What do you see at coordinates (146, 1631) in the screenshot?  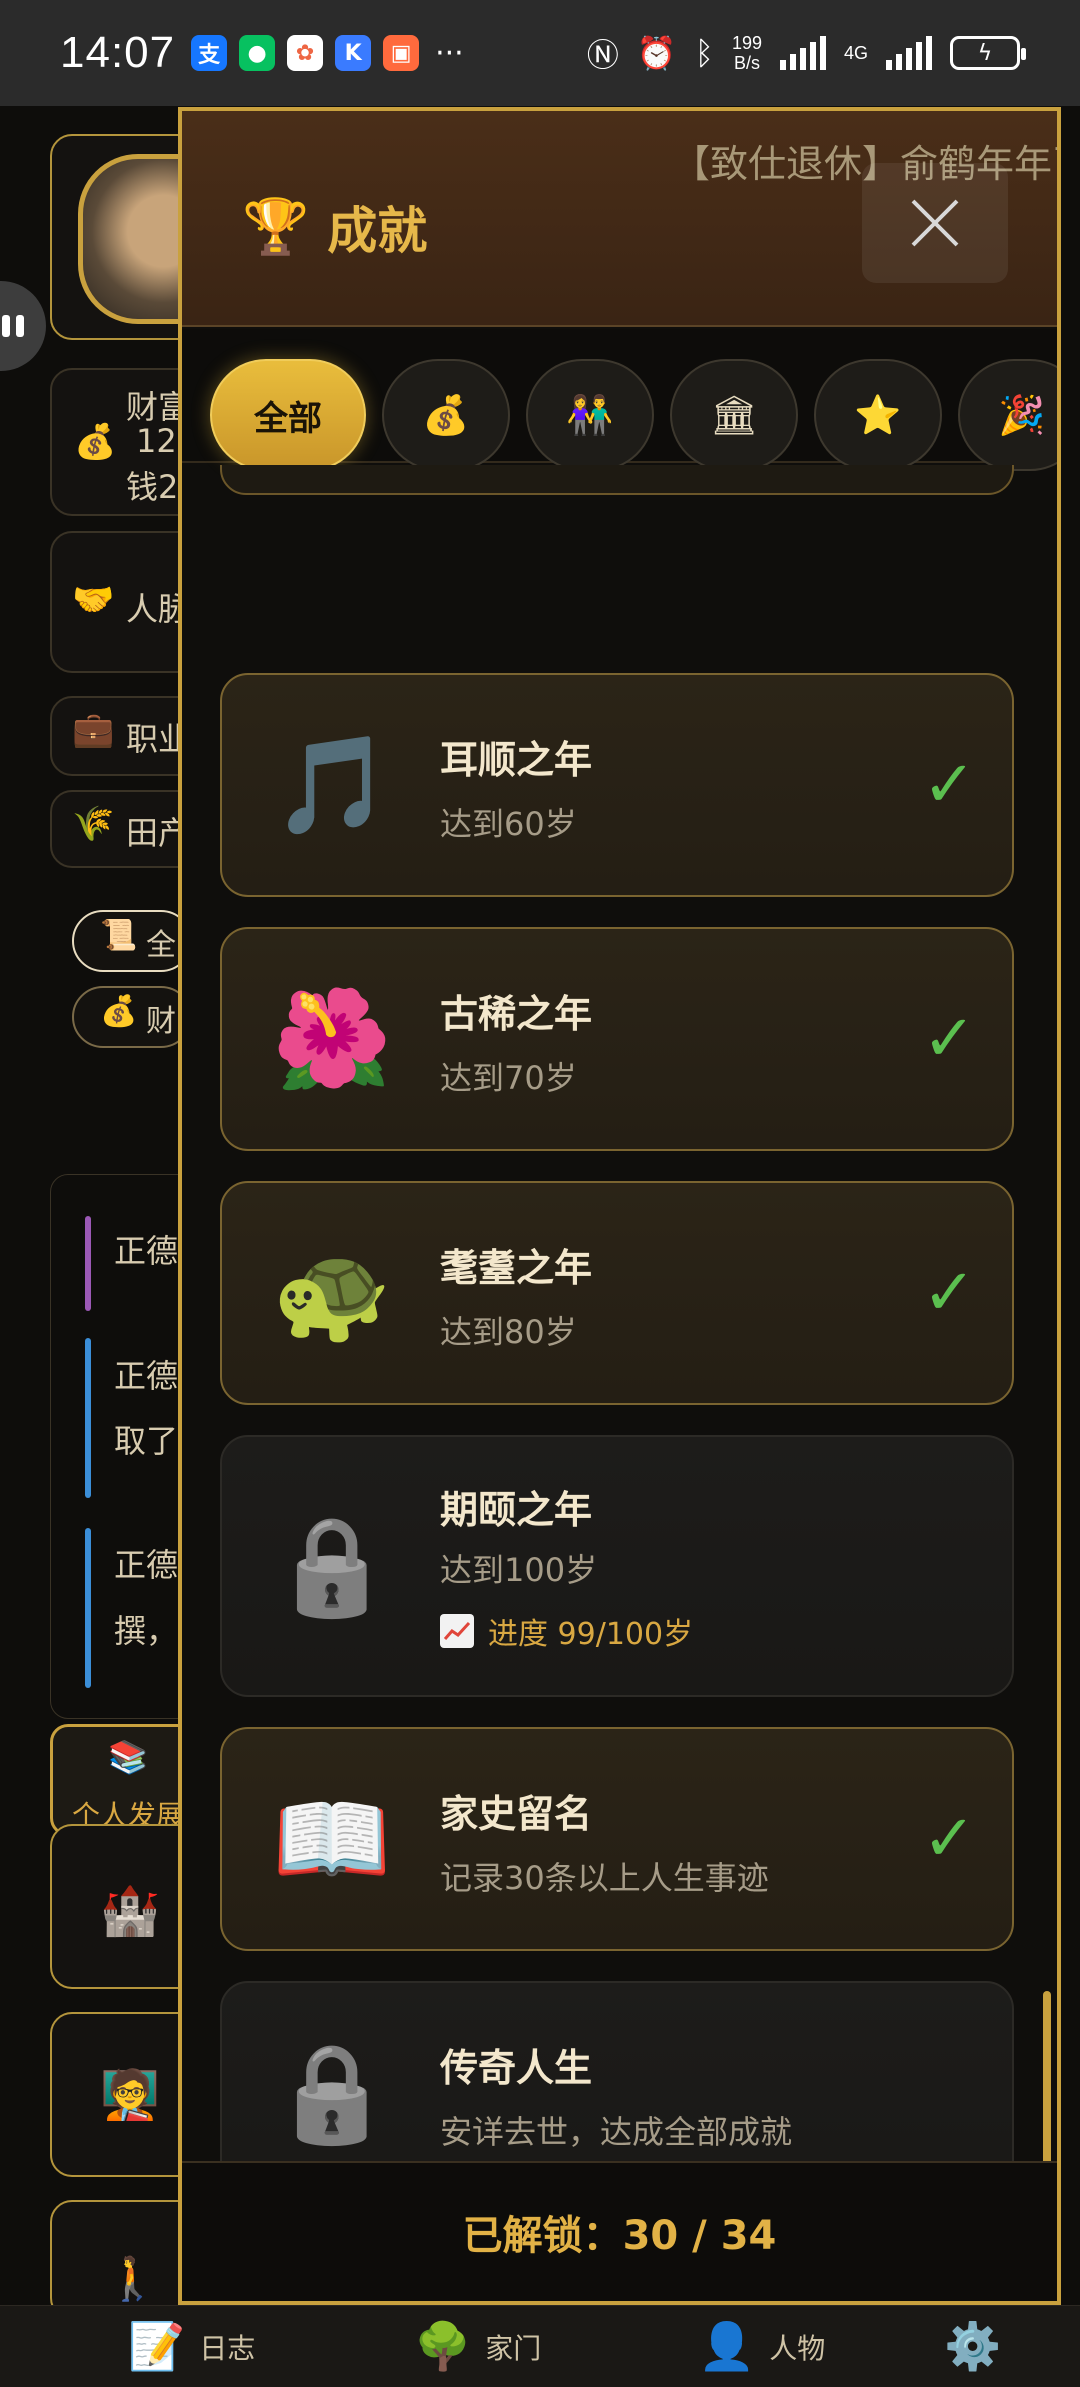 I see `event-text: 撰，` at bounding box center [146, 1631].